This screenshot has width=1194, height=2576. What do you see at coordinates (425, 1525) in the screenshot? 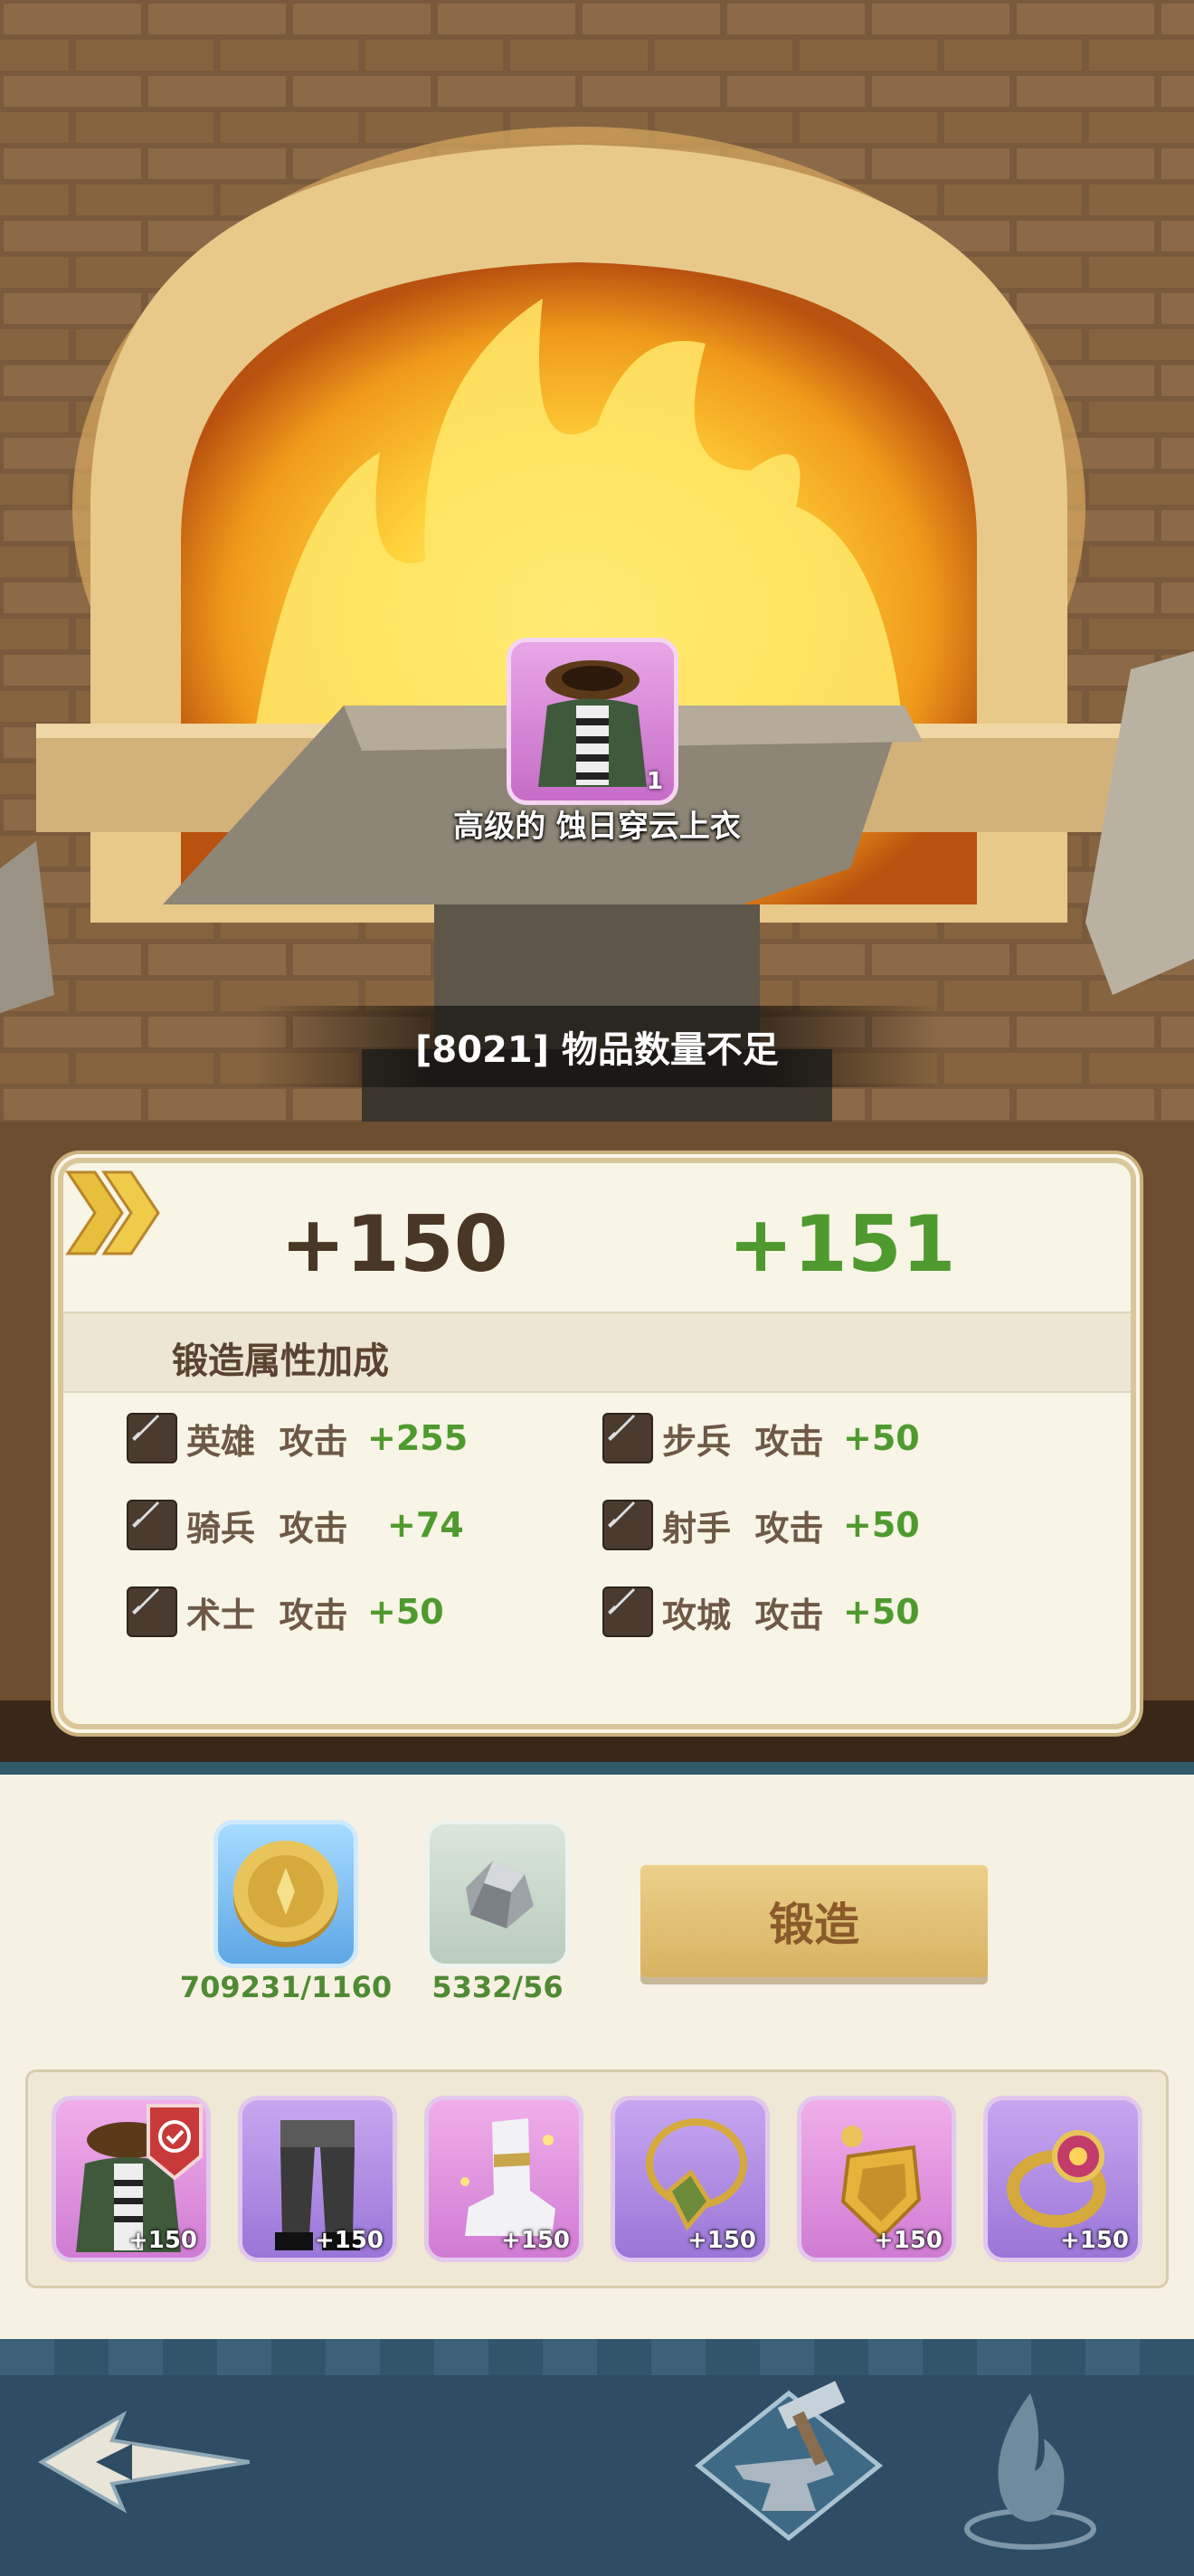
I see `stat-value: +74` at bounding box center [425, 1525].